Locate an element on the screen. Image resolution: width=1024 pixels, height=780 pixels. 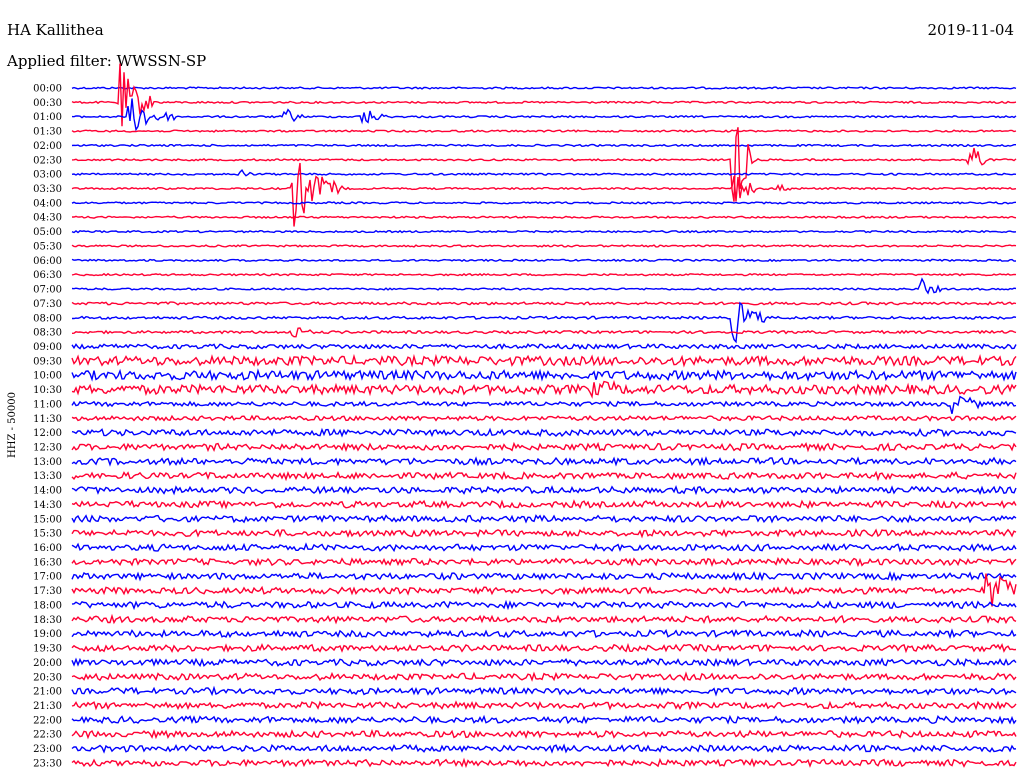
row-label: 22:00 is located at coordinates (47, 720).